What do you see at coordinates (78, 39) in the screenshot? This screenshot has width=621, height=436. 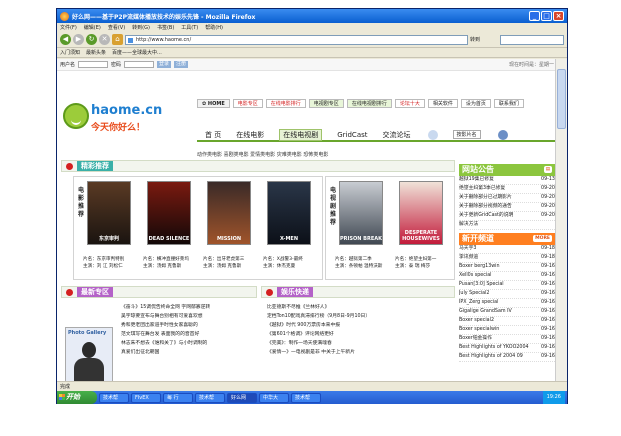 I see `forward-icon: ▶` at bounding box center [78, 39].